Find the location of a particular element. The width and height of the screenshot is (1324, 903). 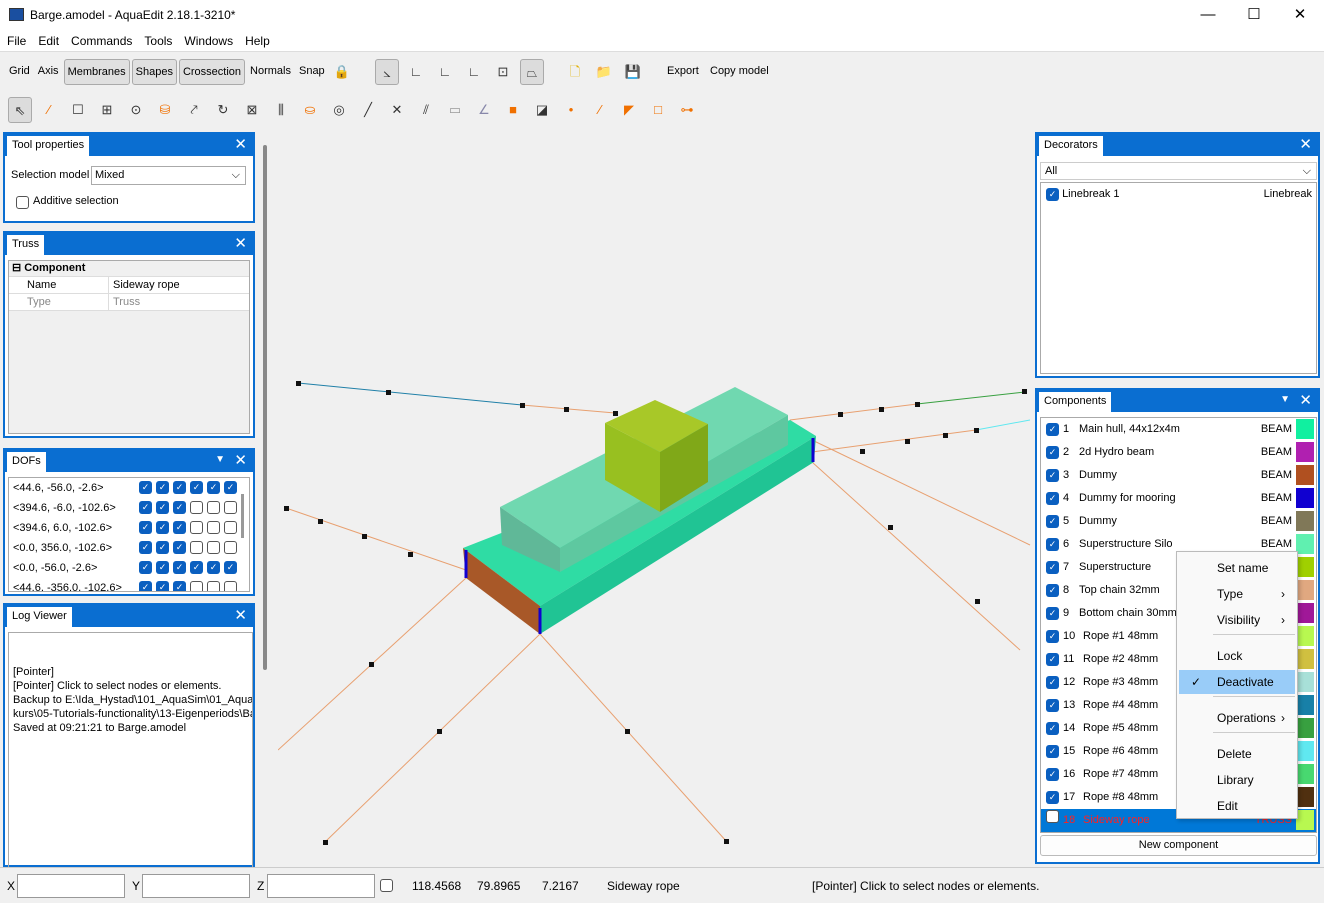

yz-view-icon: ∟ is located at coordinates (474, 72).